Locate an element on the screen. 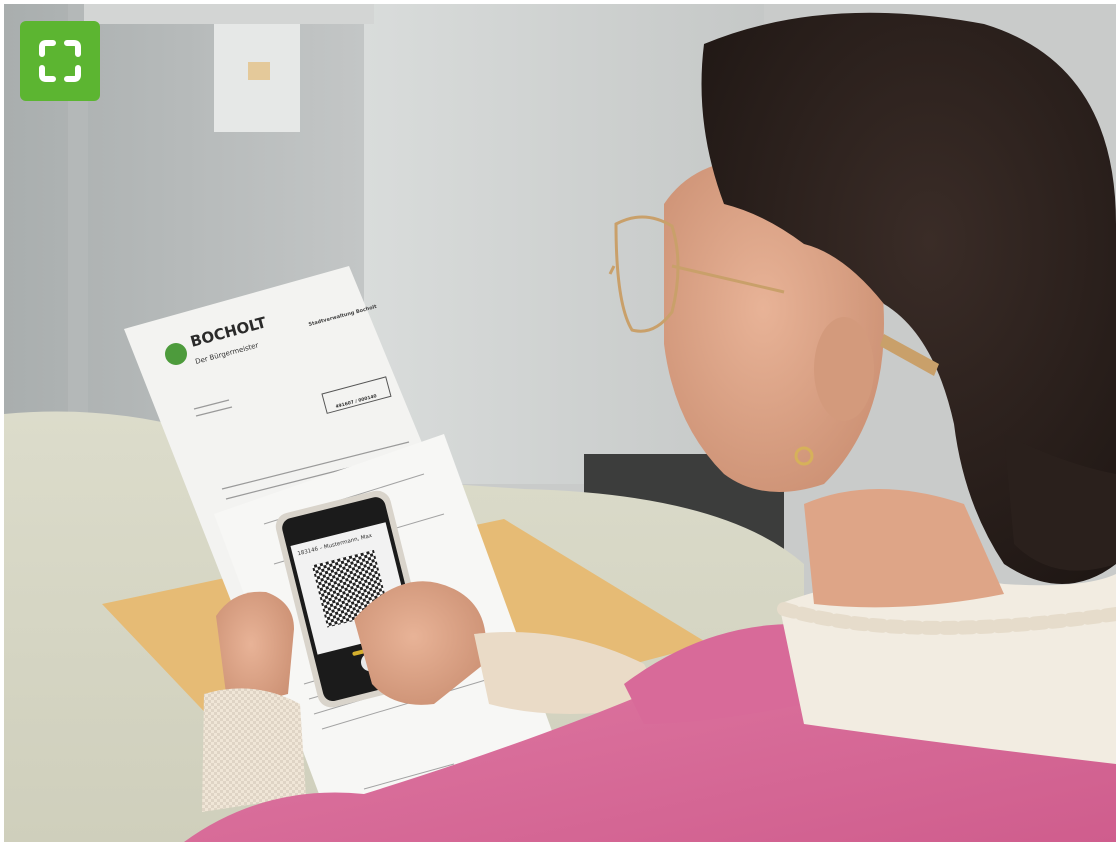  fullscreen-button is located at coordinates (60, 61).